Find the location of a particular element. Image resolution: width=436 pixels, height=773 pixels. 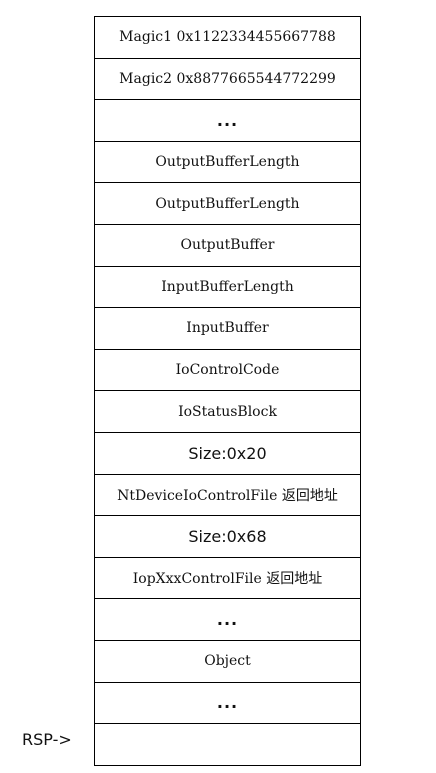

stack-slot-label: IopXxxControlFile 返回地址 is located at coordinates (227, 579).